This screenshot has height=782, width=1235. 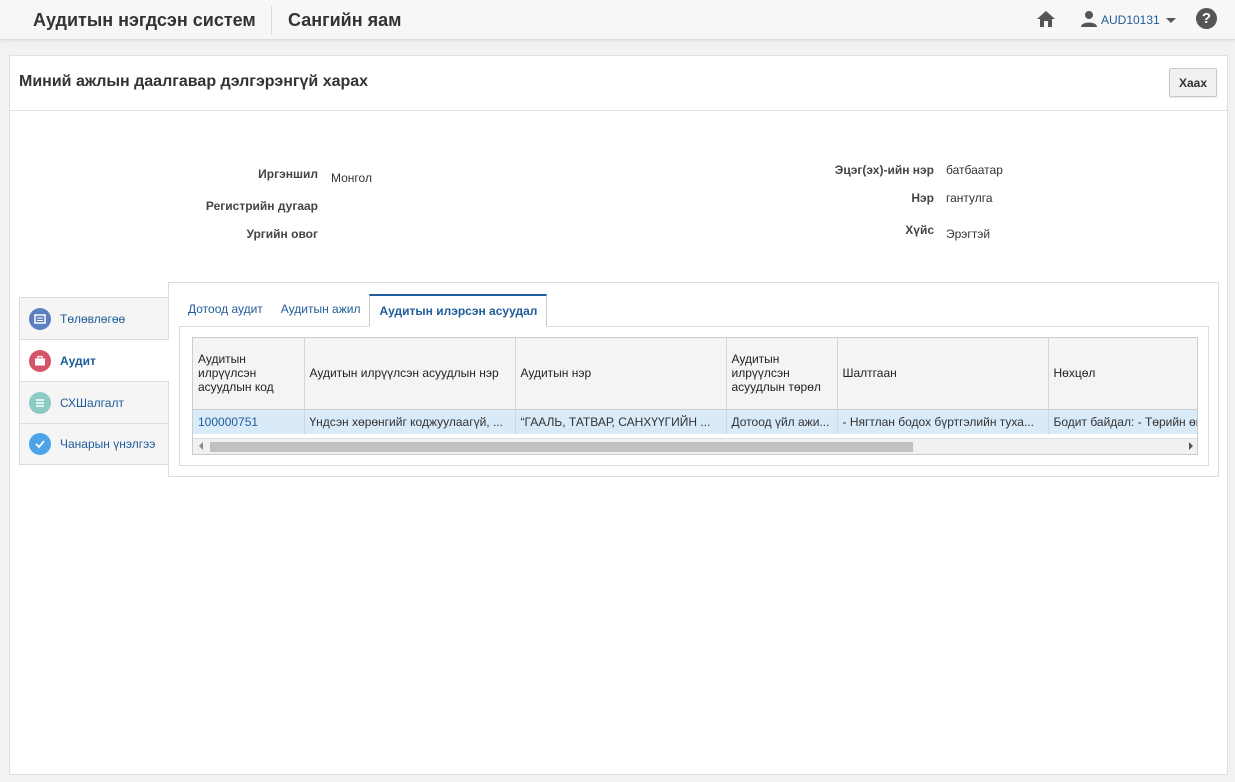 I want to click on home-icon, so click(x=1046, y=19).